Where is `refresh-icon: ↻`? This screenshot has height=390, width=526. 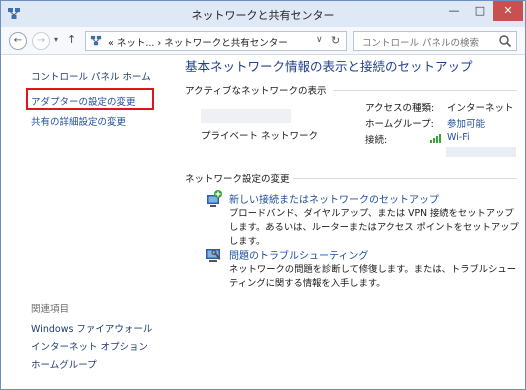
refresh-icon: ↻ is located at coordinates (335, 40).